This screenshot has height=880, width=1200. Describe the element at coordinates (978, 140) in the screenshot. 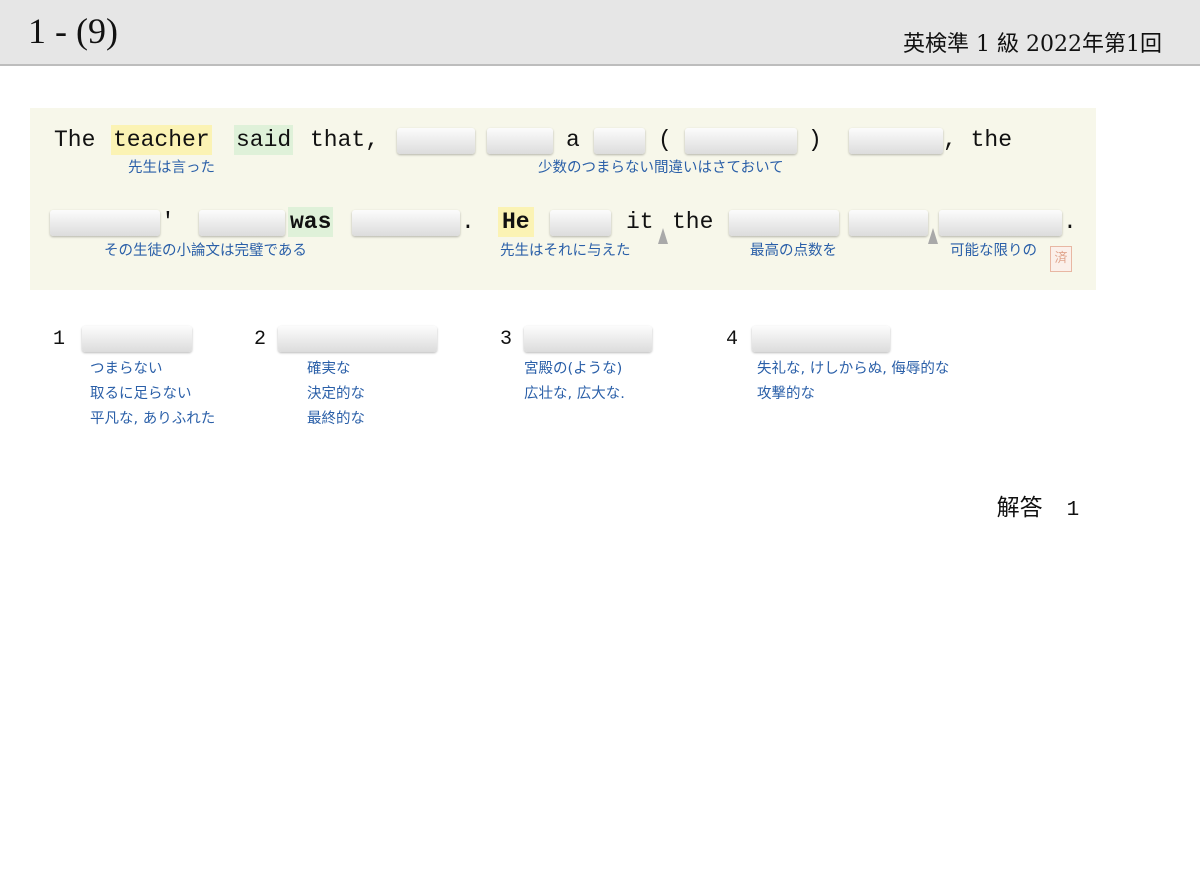

I see `word-comma-the: , the` at that location.